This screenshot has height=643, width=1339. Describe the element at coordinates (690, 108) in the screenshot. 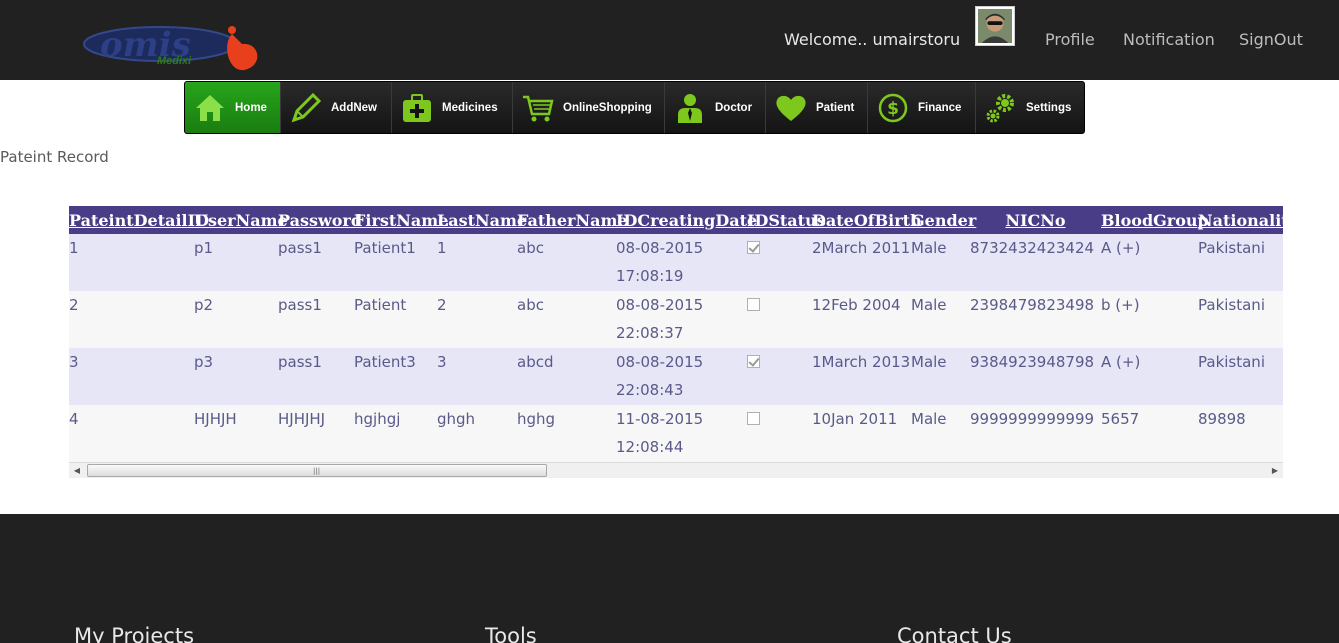

I see `doctor-icon` at that location.